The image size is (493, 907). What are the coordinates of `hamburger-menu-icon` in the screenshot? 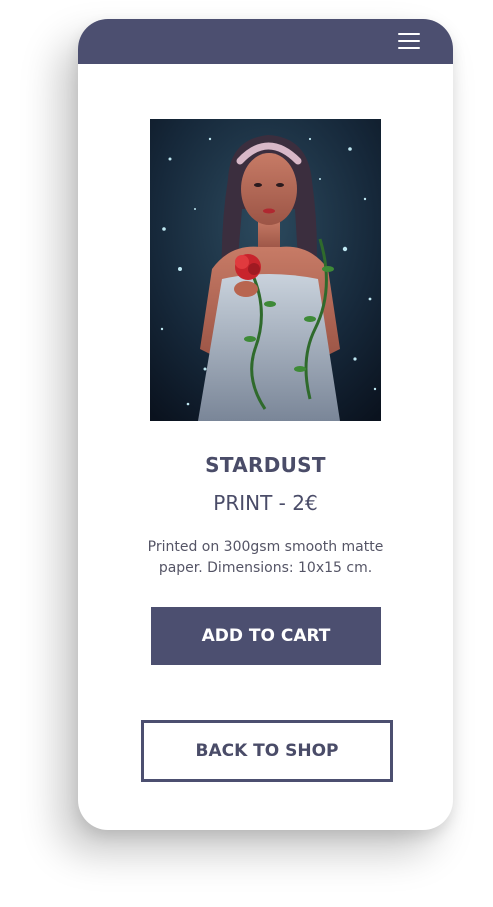 It's located at (409, 42).